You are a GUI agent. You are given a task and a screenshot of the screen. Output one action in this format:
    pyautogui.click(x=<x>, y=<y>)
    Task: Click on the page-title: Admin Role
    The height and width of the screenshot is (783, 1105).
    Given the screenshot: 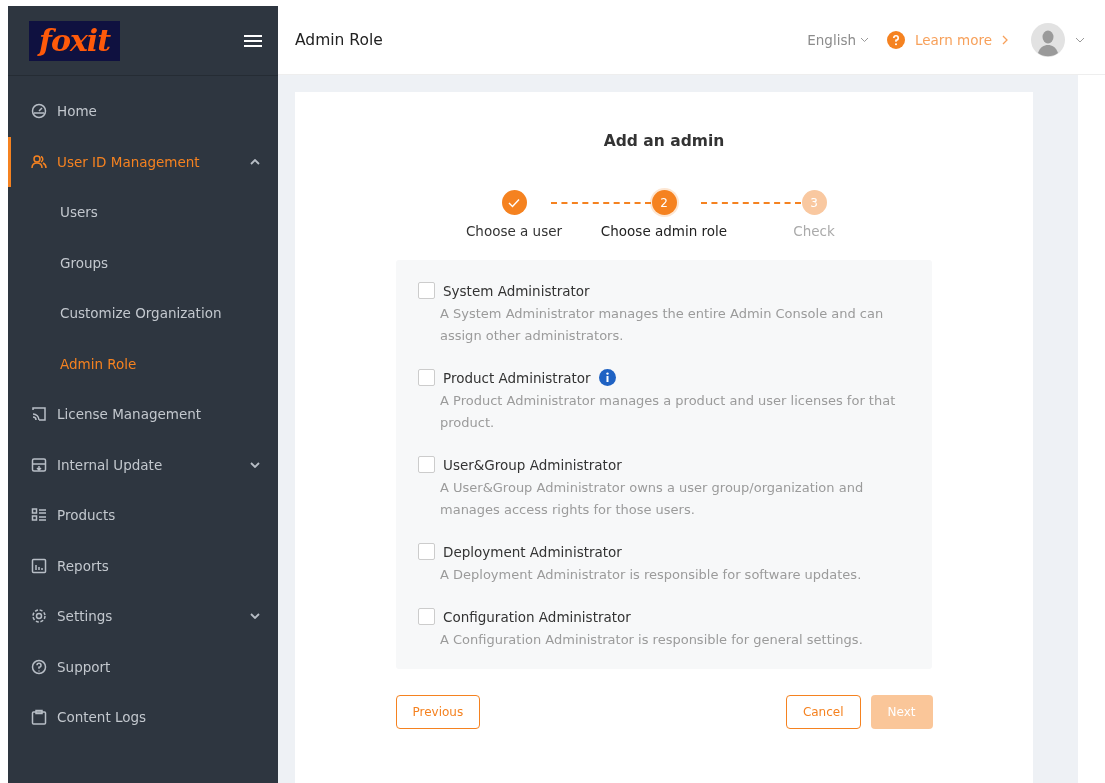 What is the action you would take?
    pyautogui.click(x=339, y=40)
    